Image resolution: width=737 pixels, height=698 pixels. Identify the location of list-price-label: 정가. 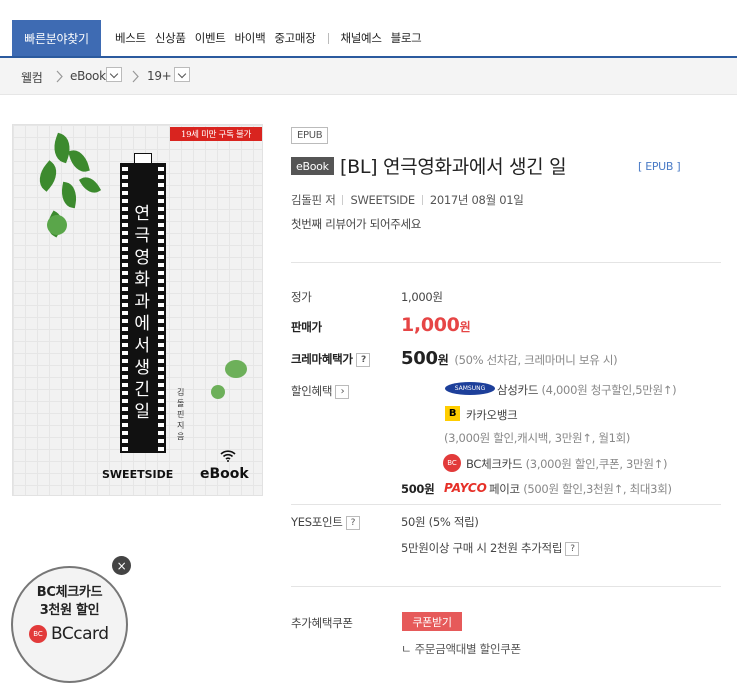
(301, 297).